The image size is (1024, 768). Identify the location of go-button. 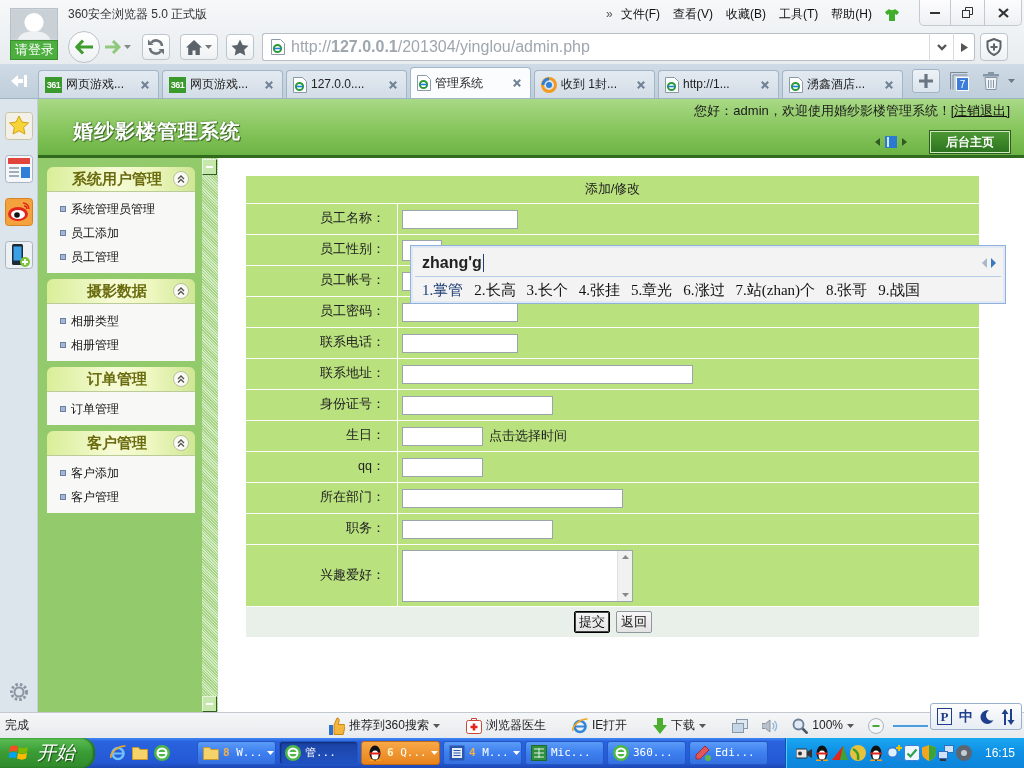
(964, 47).